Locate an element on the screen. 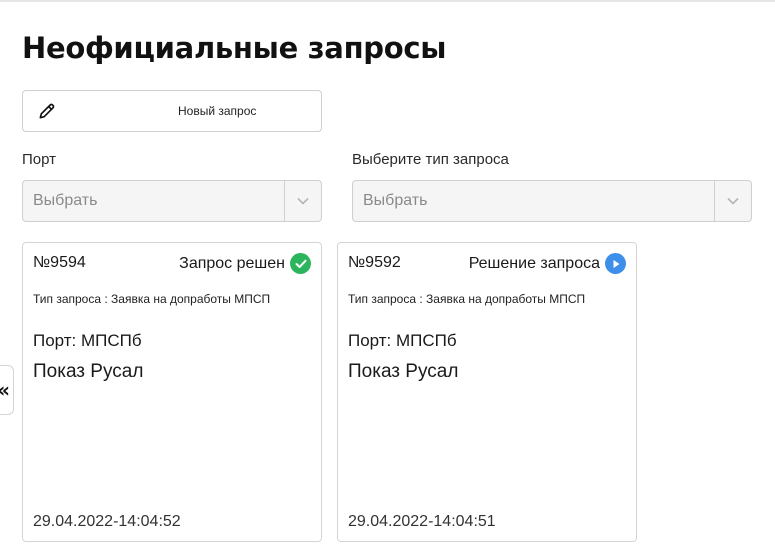 Image resolution: width=775 pixels, height=546 pixels. request-type-select: Выбрать is located at coordinates (552, 201).